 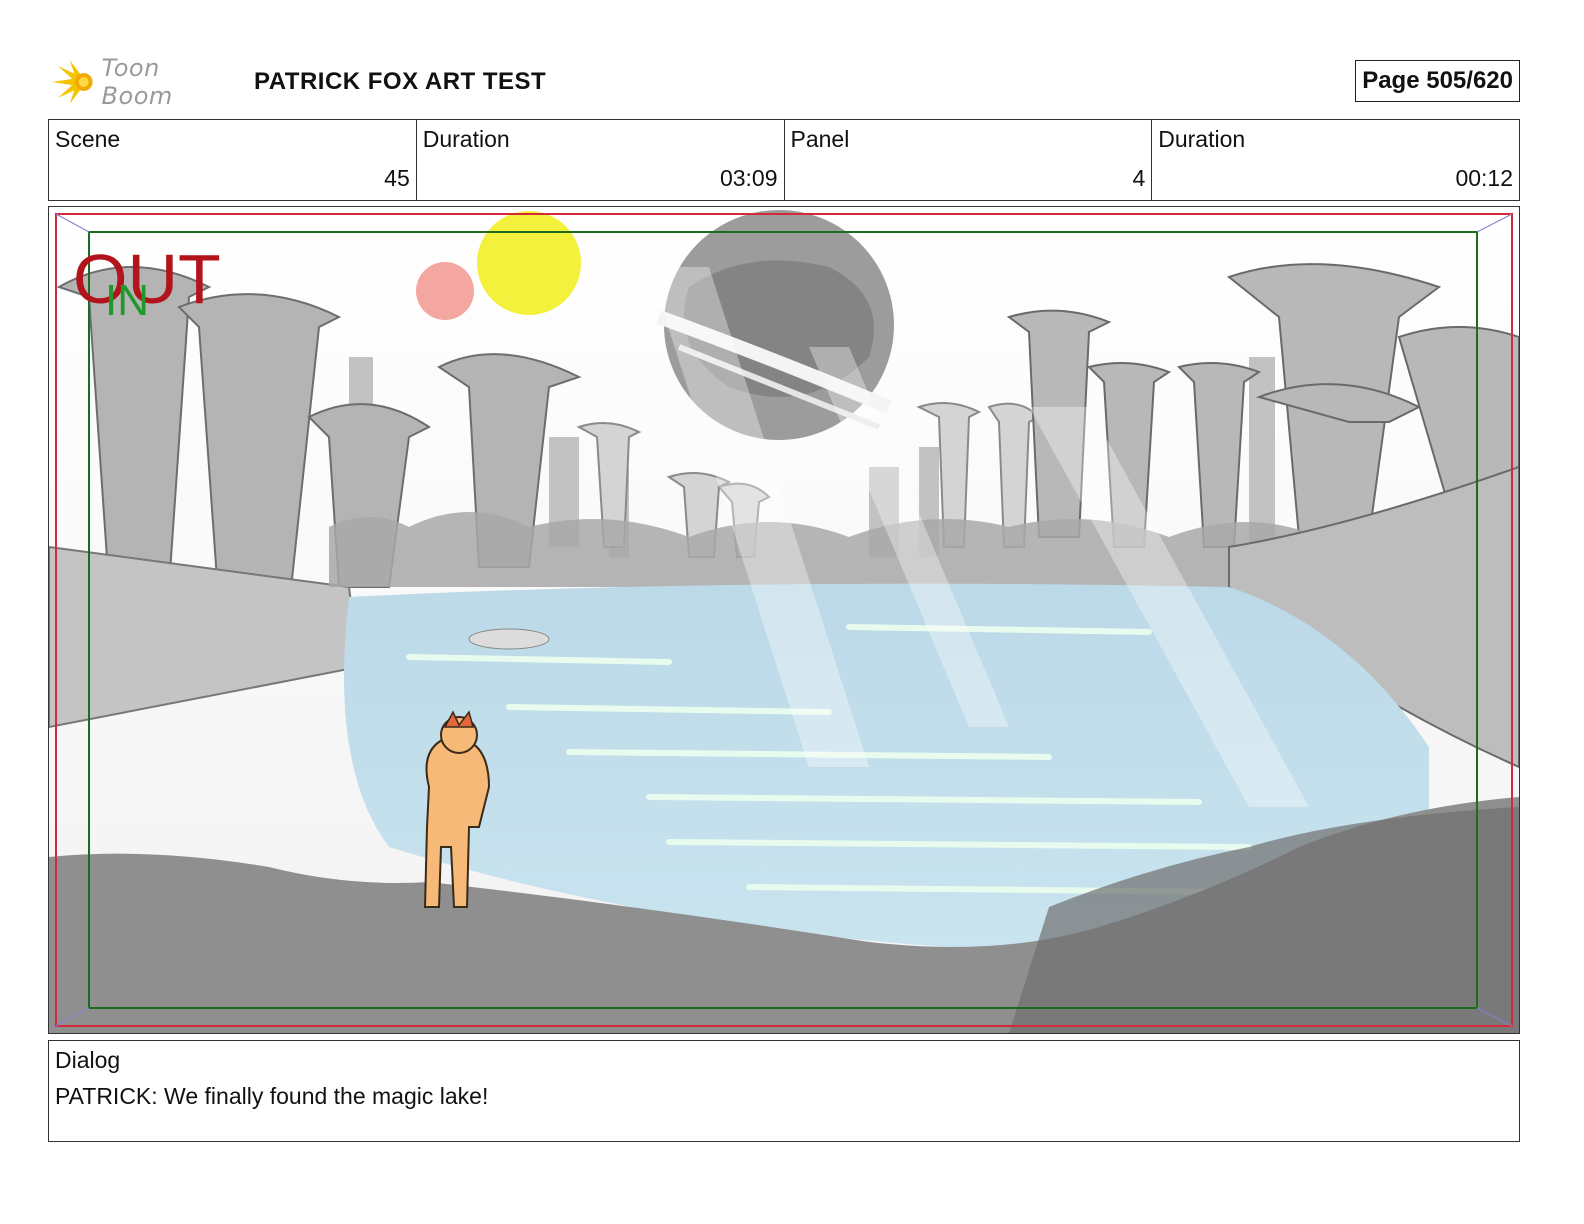 I want to click on panel-duration-cell: Duration 00:12, so click(x=1335, y=160).